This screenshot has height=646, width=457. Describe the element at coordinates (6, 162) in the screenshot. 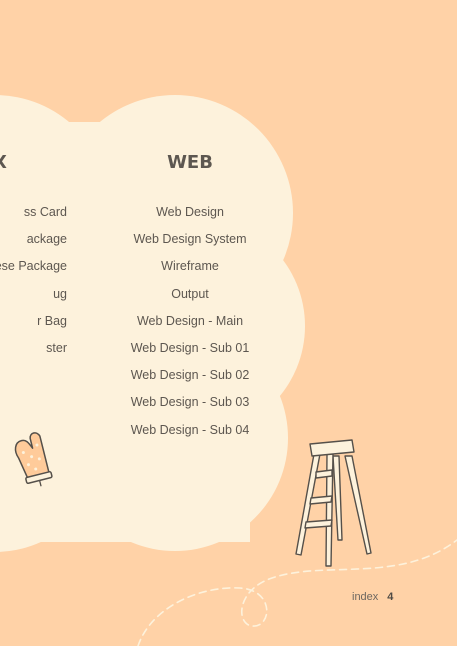

I see `column-heading-left: X` at that location.